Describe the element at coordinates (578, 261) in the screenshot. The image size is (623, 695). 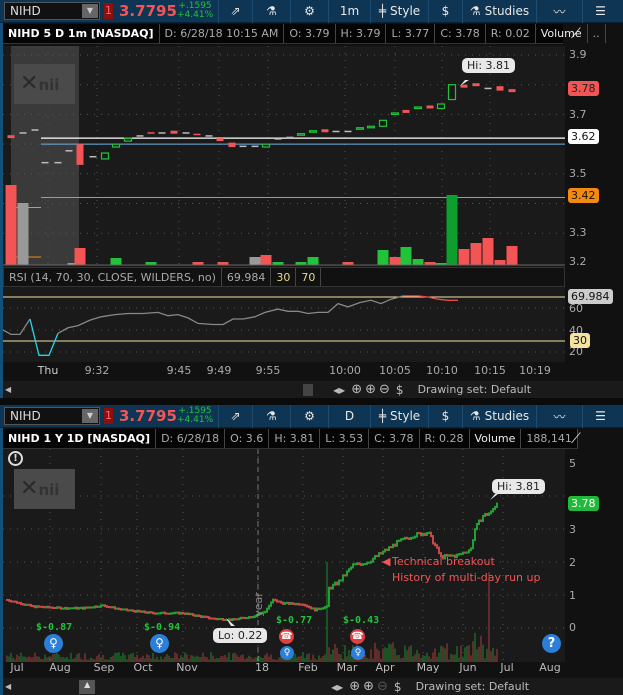
I see `price-axis-label: 3.2` at that location.